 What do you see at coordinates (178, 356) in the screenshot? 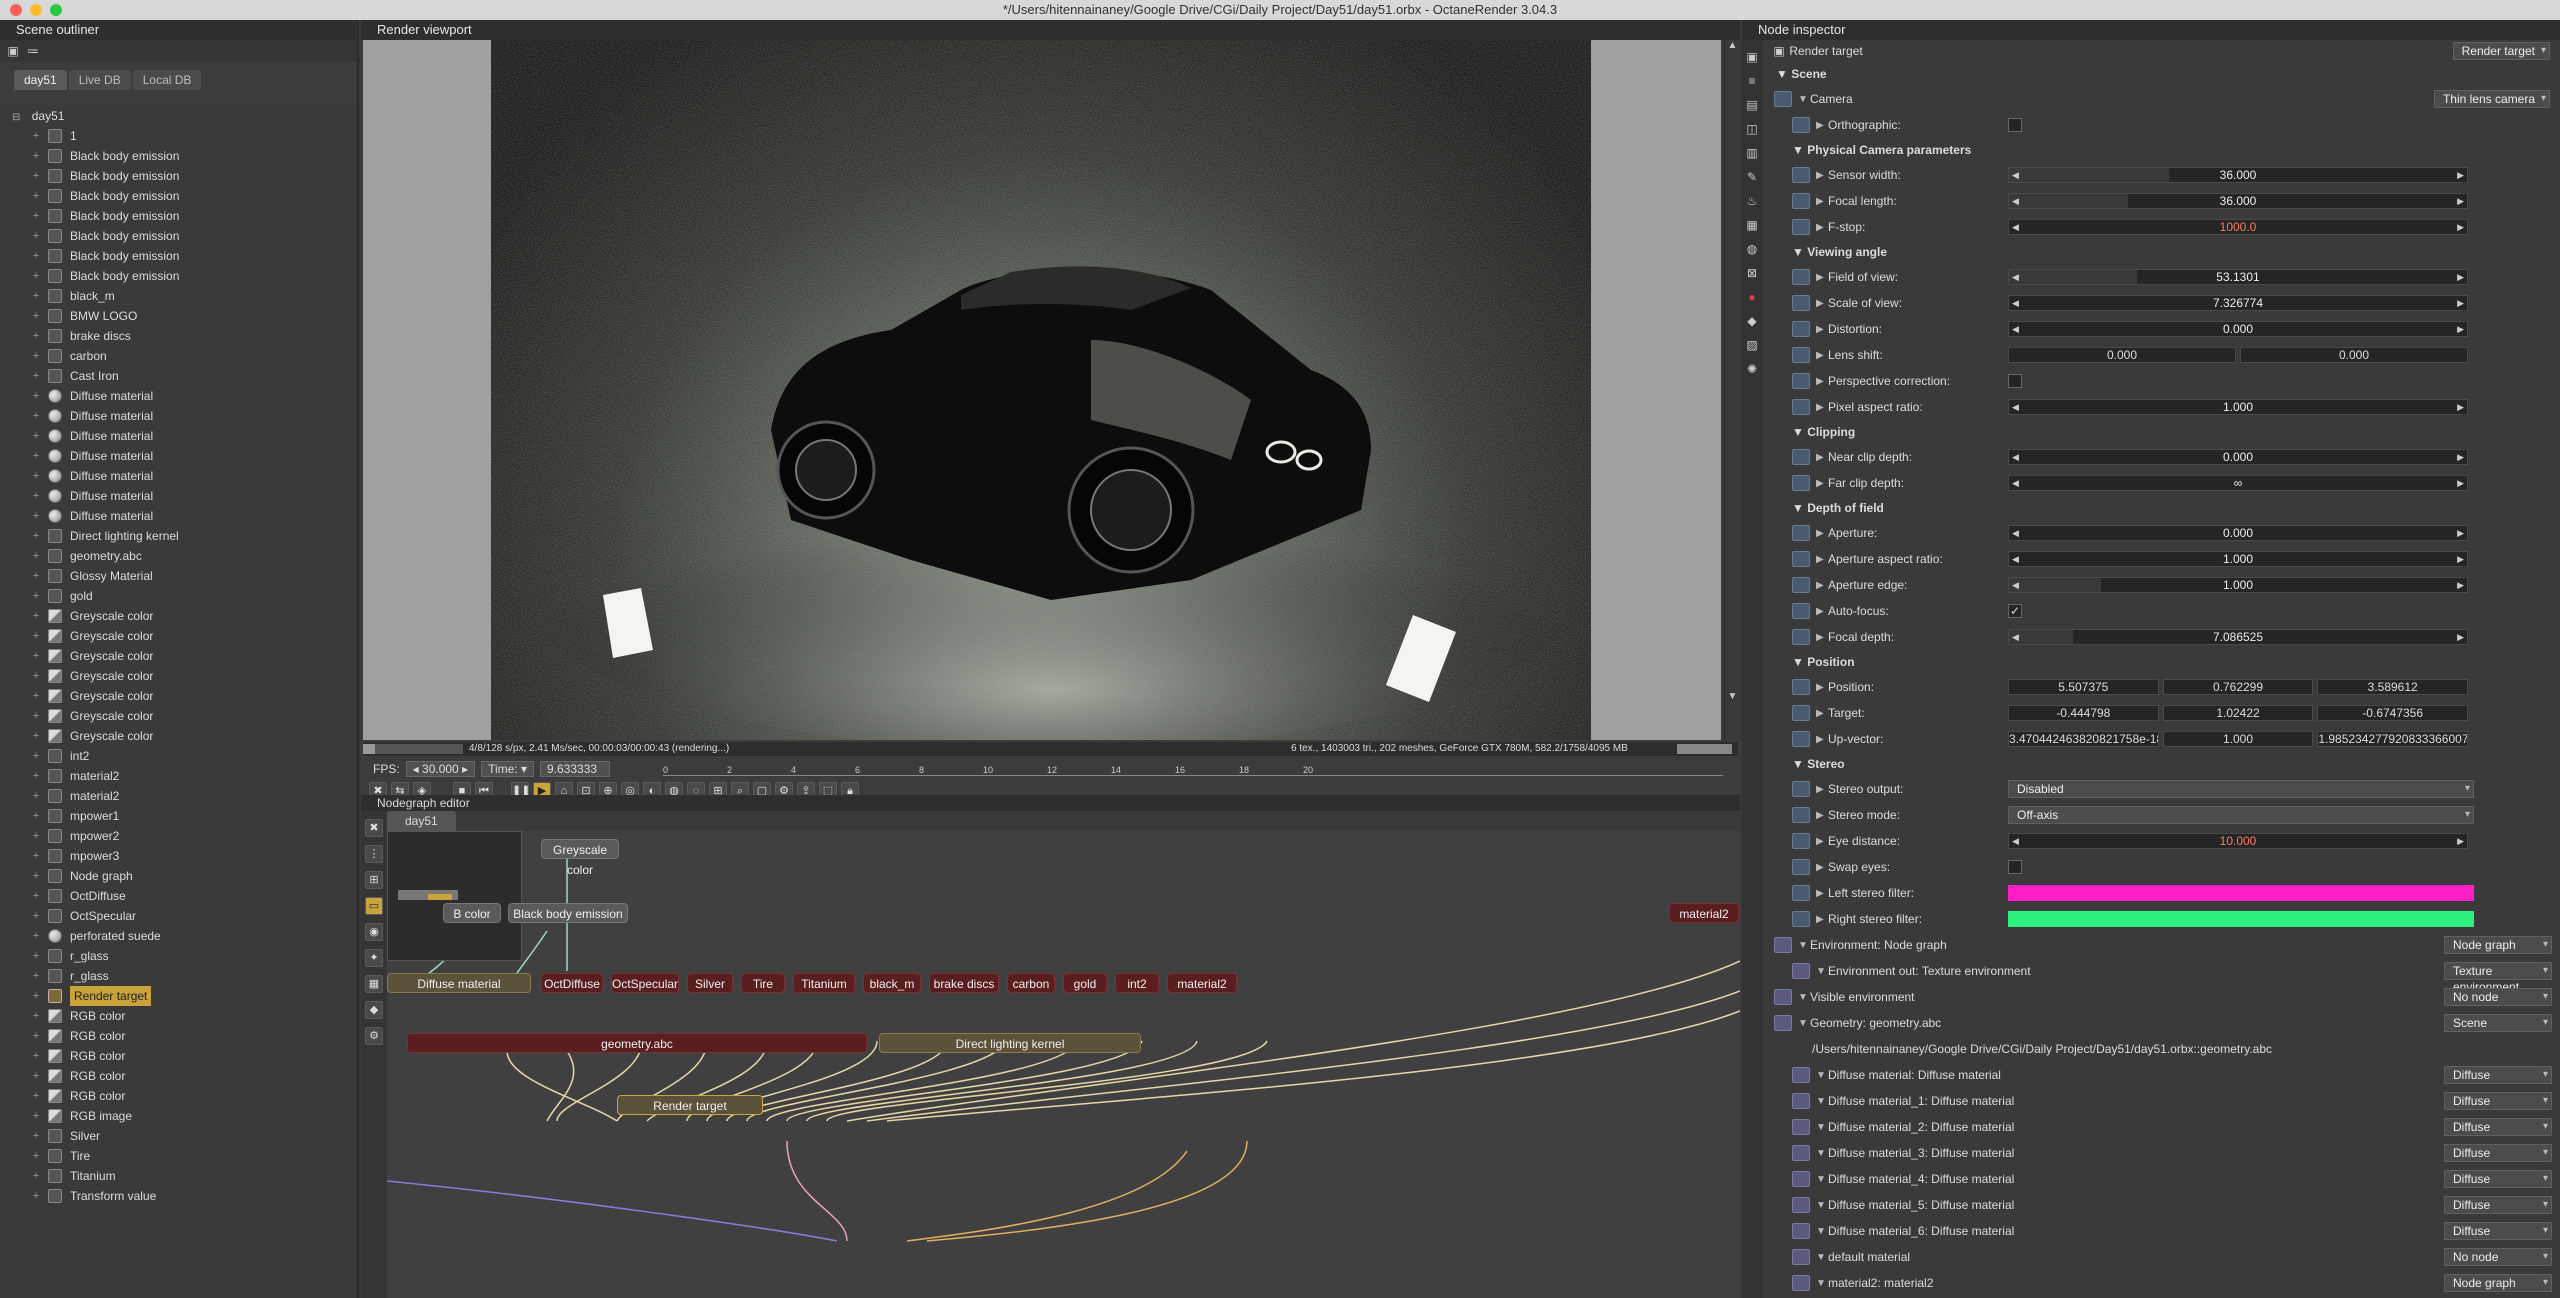
I see `tree-item: + carbon` at bounding box center [178, 356].